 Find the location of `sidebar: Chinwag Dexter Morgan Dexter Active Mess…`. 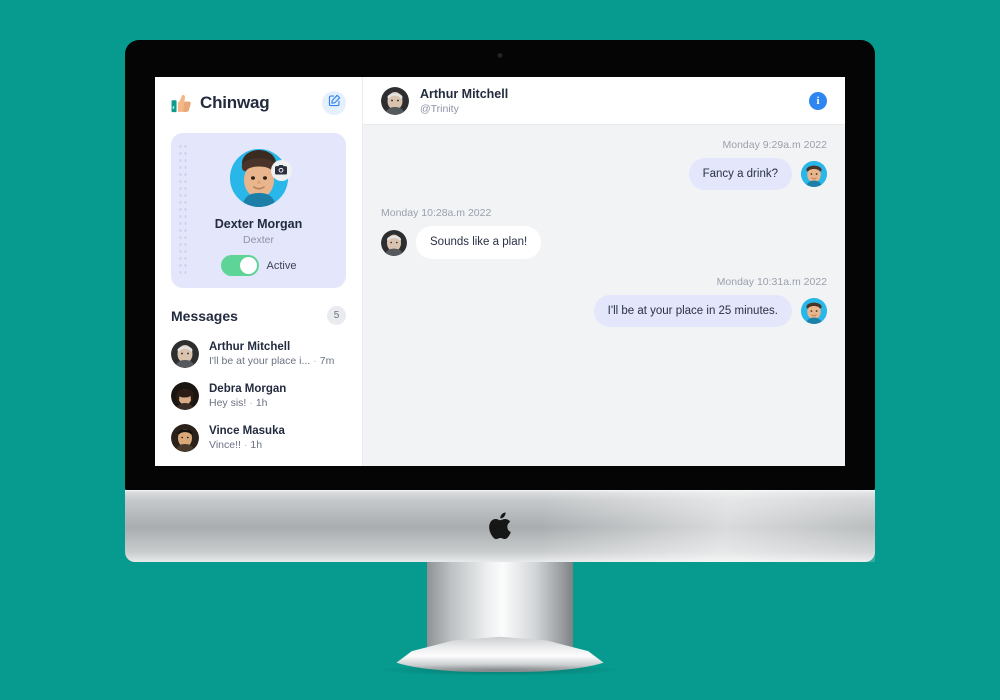

sidebar: Chinwag Dexter Morgan Dexter Active Mess… is located at coordinates (259, 271).